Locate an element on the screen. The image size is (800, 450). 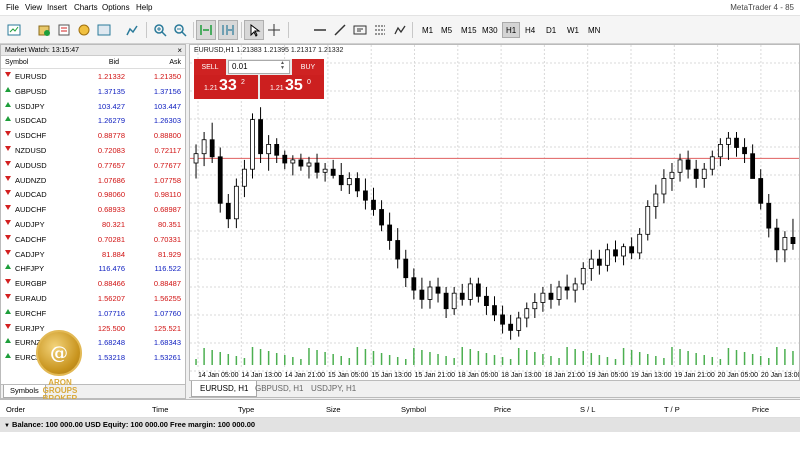
bid-value: 1.56207 is located at coordinates (111, 298).